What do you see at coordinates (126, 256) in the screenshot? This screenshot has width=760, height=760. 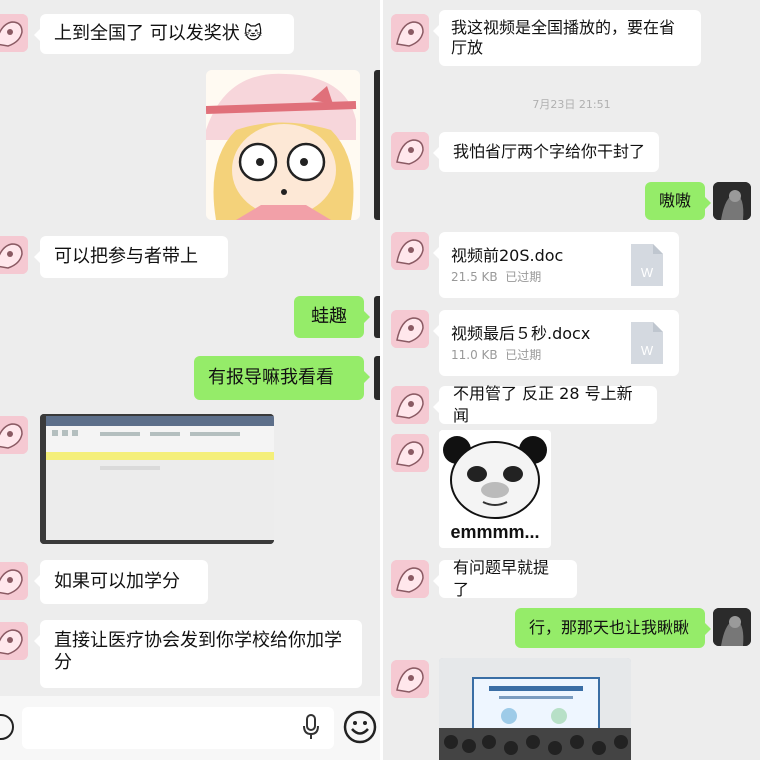 I see `message-text: 可以把参与者带上` at bounding box center [126, 256].